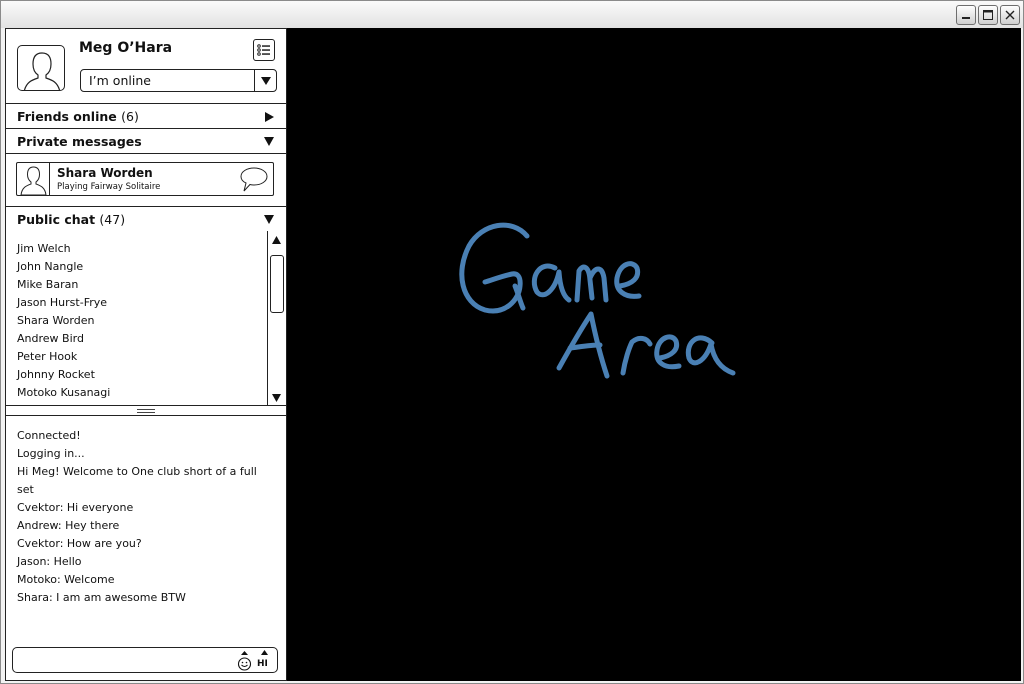  I want to click on chat-message: Cvektor: How are you?, so click(79, 543).